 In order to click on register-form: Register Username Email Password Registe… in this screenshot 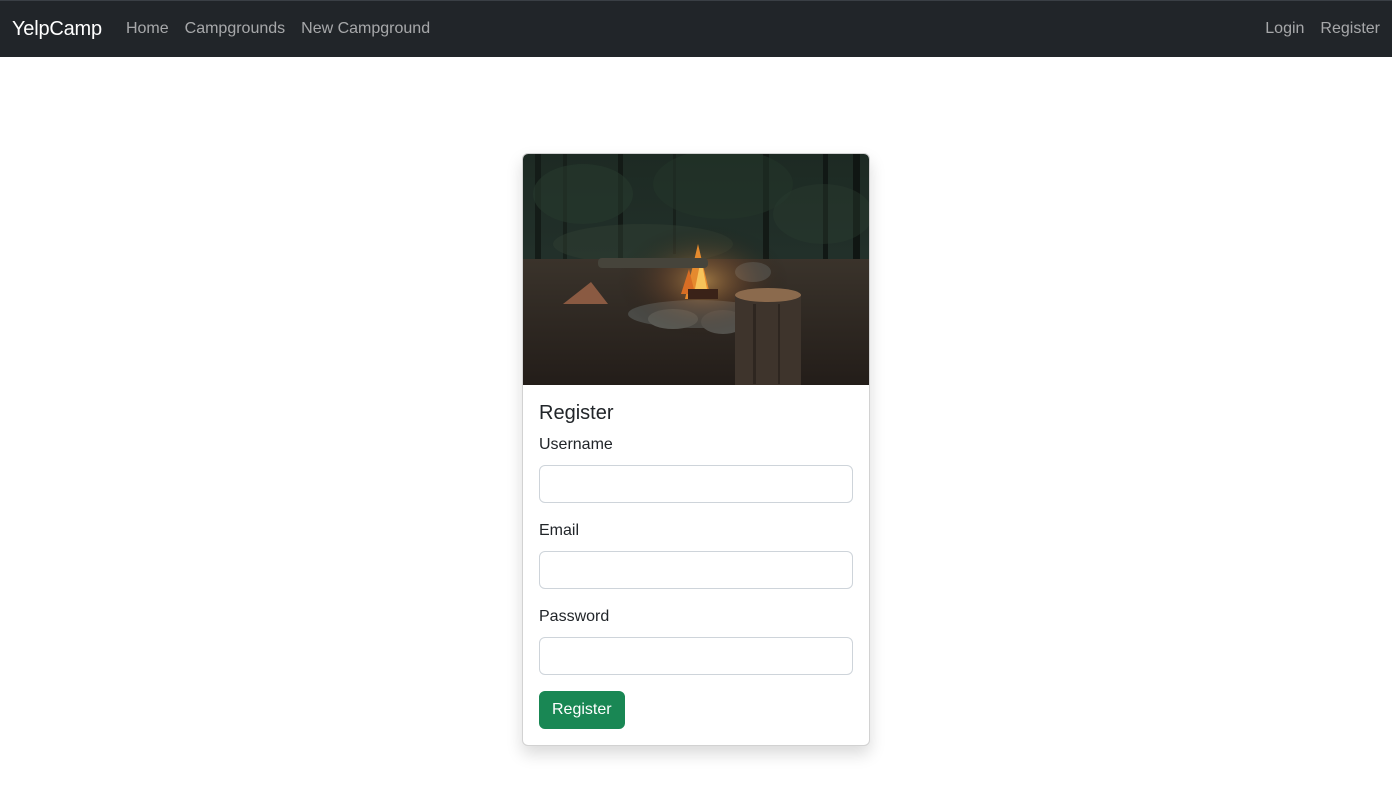, I will do `click(696, 565)`.